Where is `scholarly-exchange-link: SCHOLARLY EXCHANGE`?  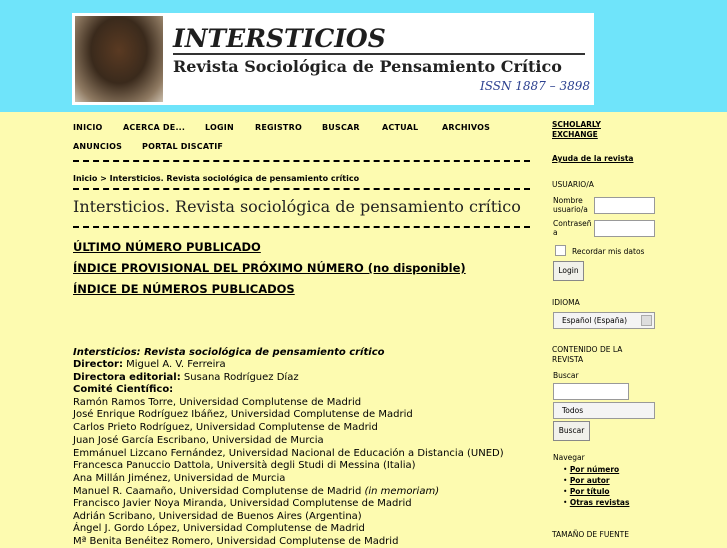
scholarly-exchange-link: SCHOLARLY EXCHANGE is located at coordinates (576, 130).